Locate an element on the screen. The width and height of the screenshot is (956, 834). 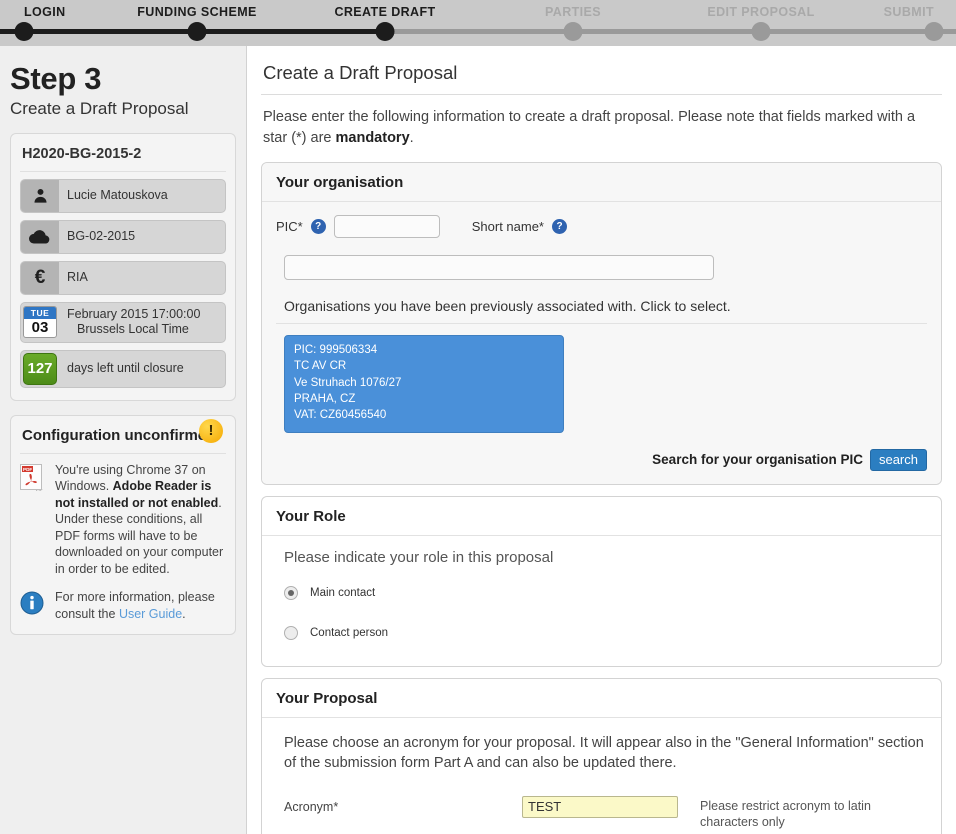
info-icon is located at coordinates (33, 605).